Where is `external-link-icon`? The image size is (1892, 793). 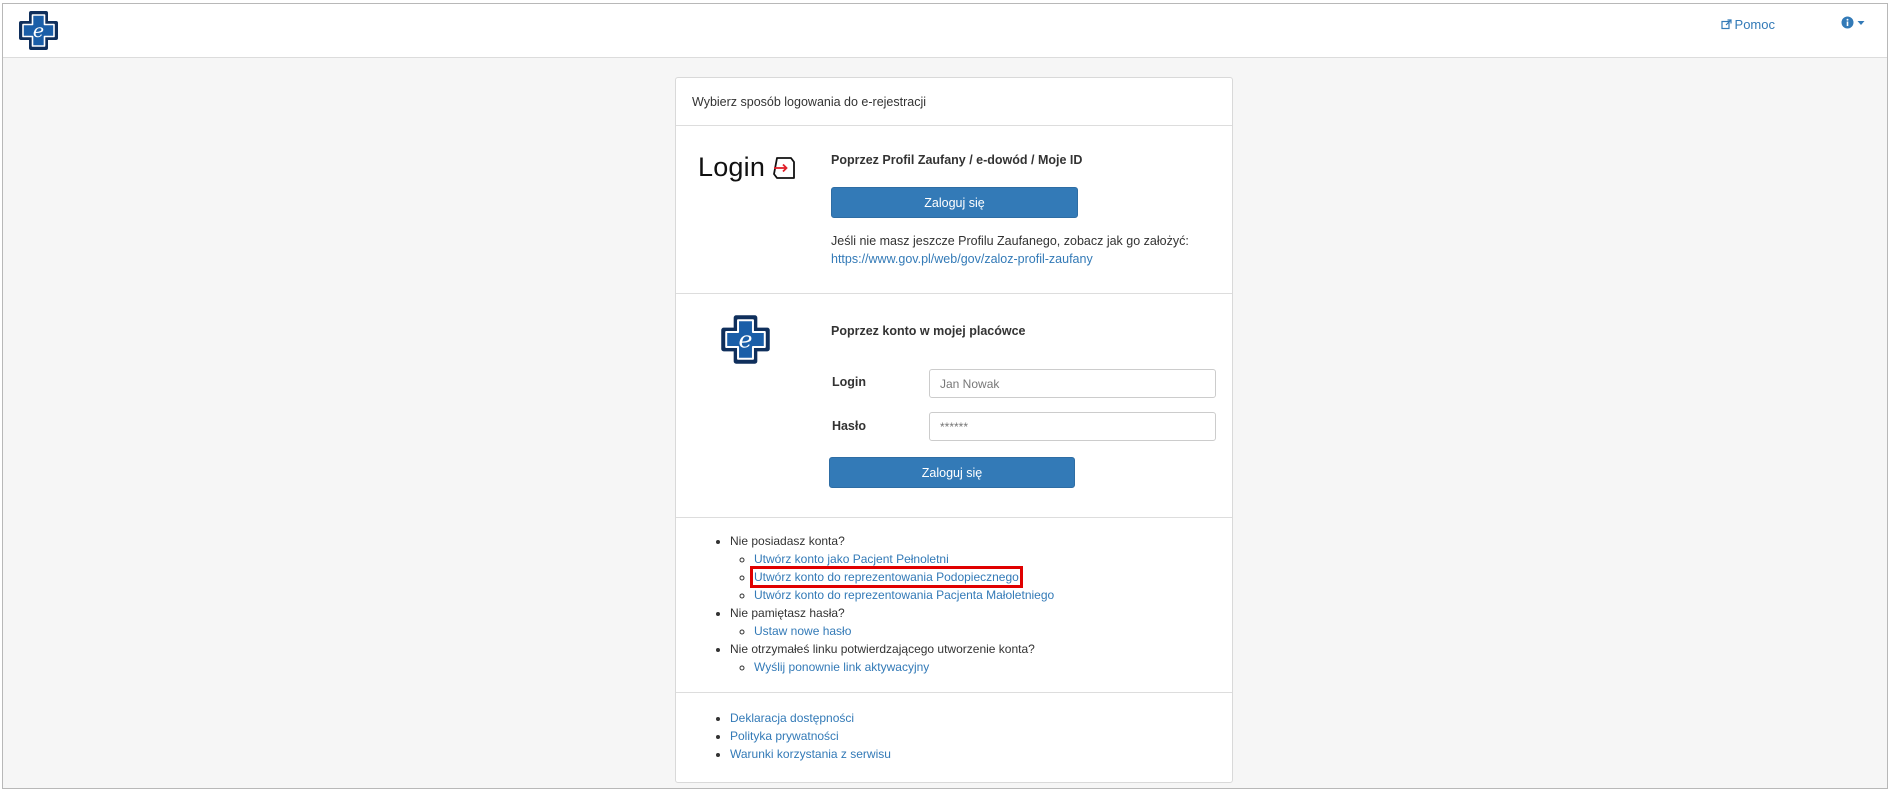 external-link-icon is located at coordinates (1726, 24).